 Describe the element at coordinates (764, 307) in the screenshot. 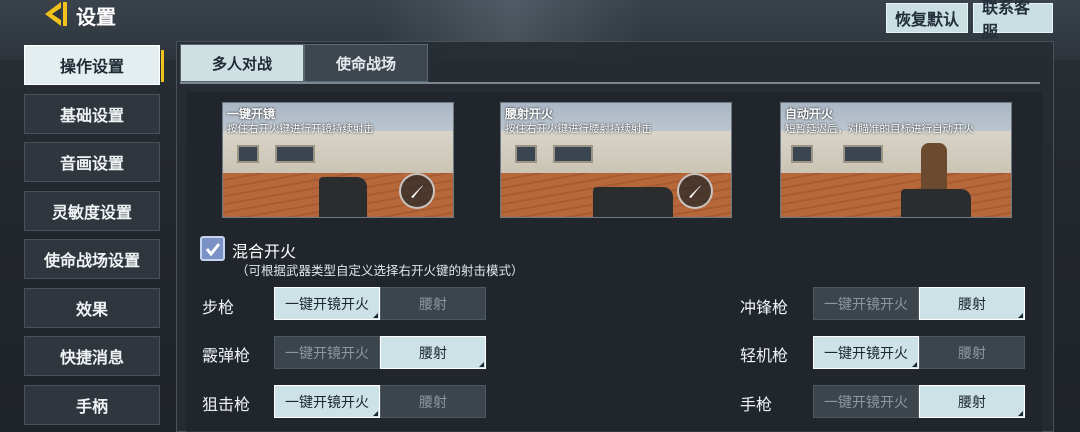

I see `weapon-label-smg: 冲锋枪` at that location.